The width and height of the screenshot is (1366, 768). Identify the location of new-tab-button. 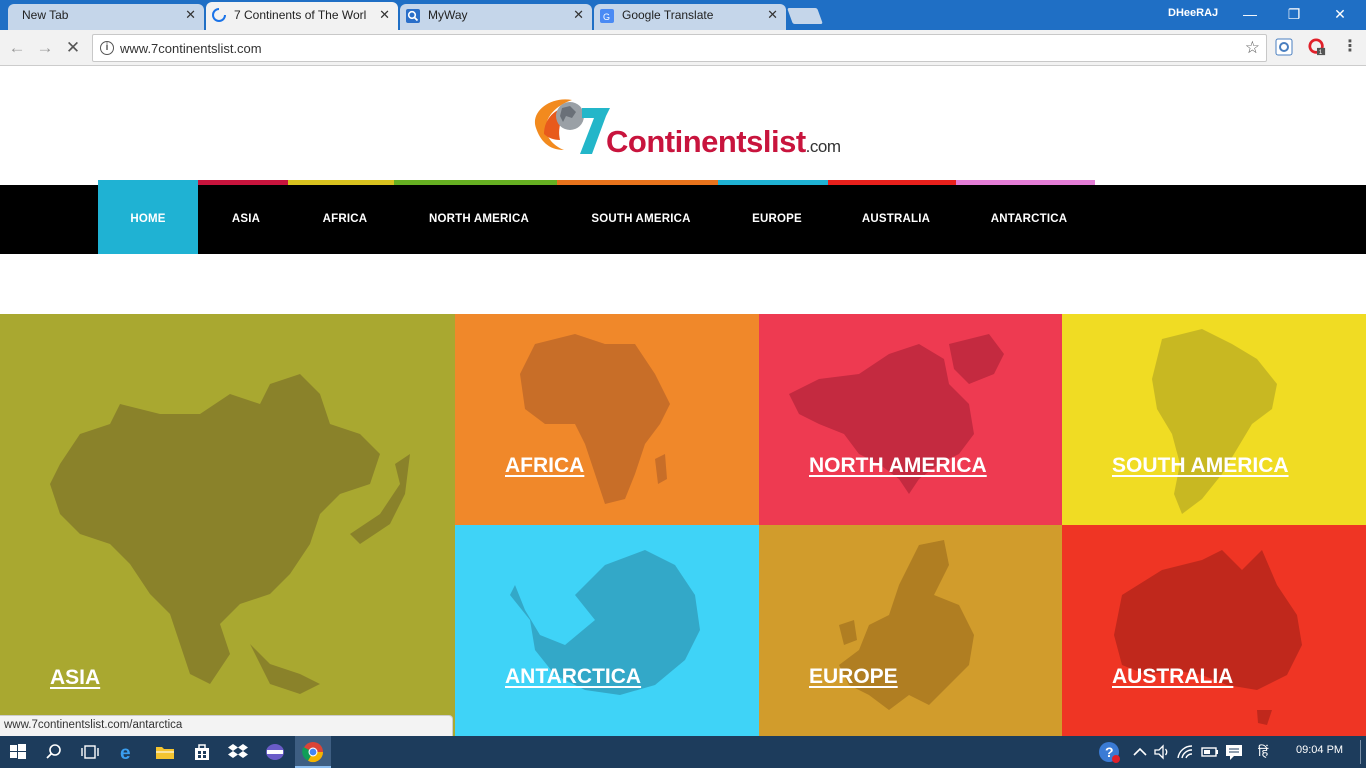
(805, 16).